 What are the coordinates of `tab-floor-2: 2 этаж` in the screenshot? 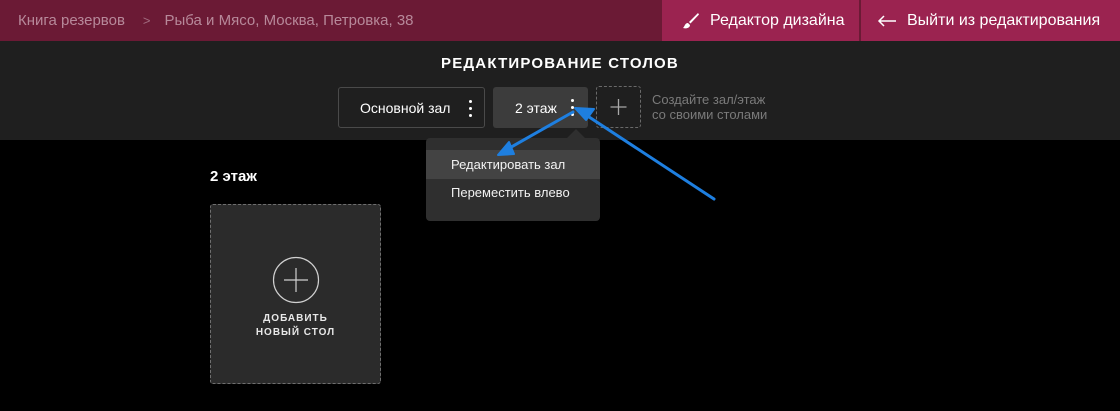 It's located at (540, 107).